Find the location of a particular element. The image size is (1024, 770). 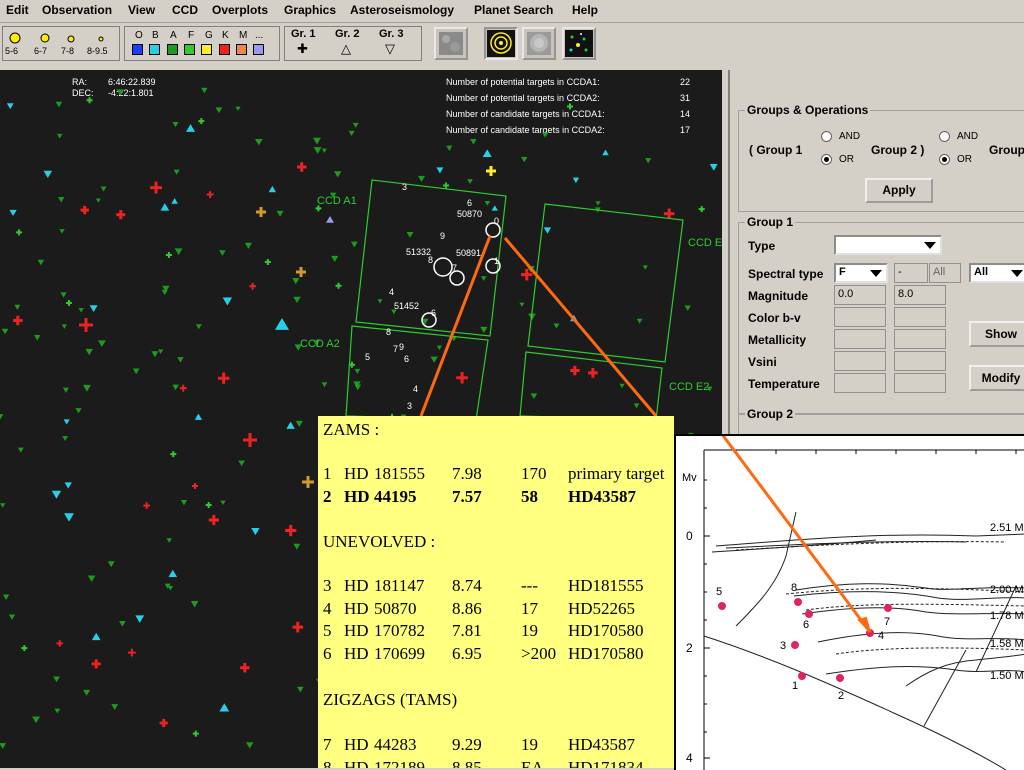

menu-view: View is located at coordinates (141, 10).